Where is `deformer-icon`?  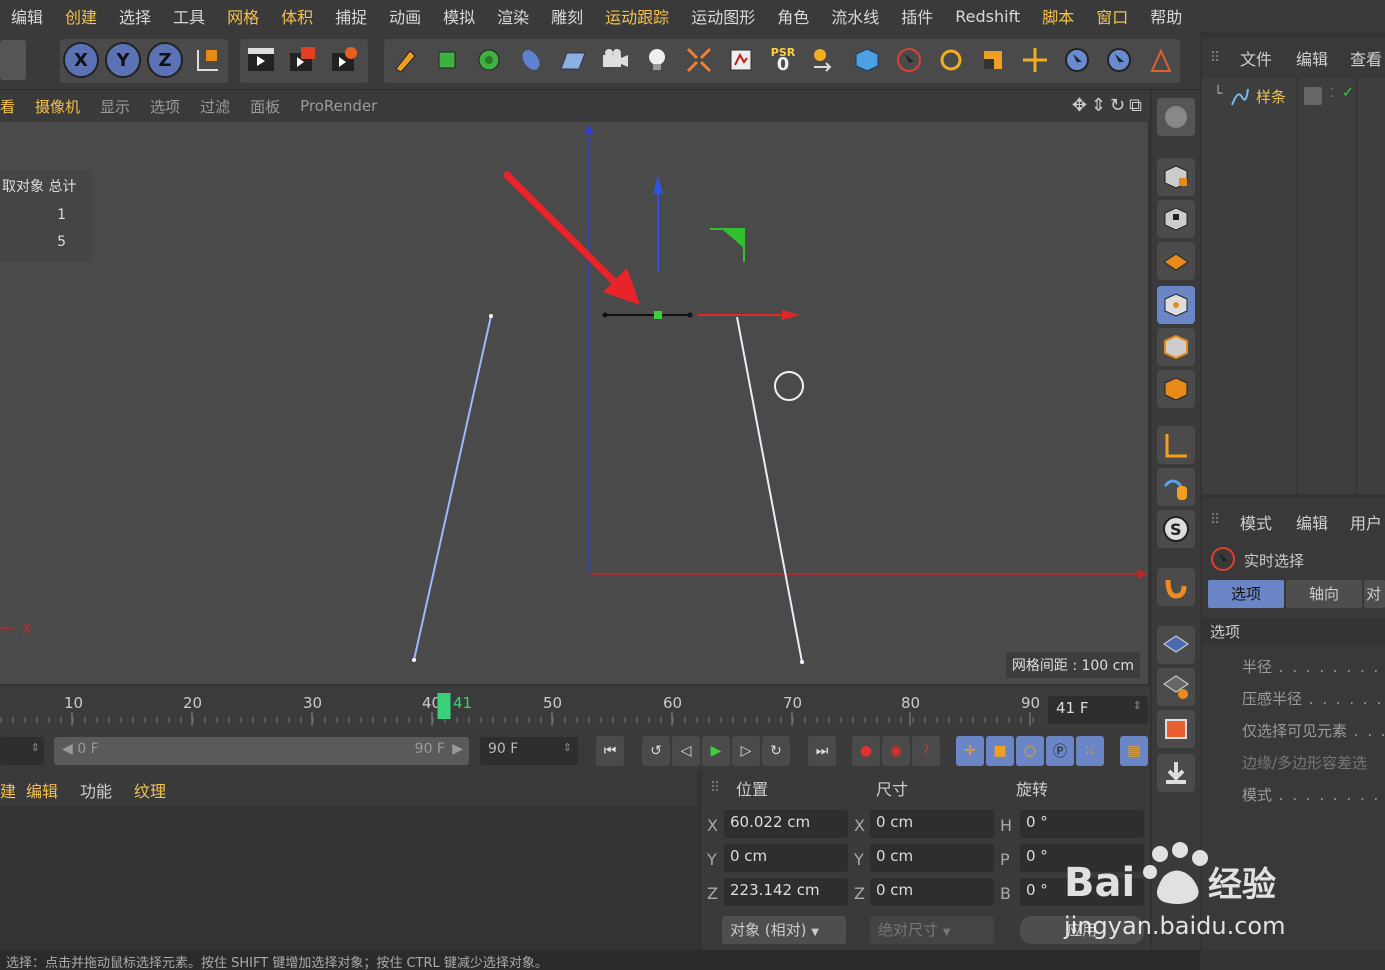
deformer-icon is located at coordinates (531, 60).